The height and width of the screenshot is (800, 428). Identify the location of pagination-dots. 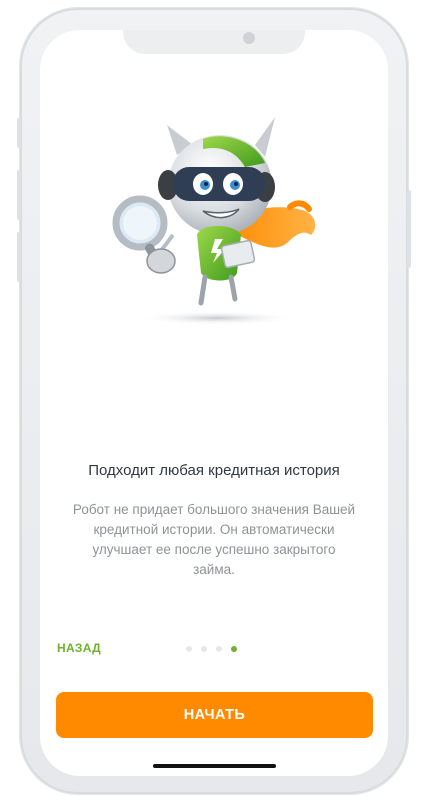
(211, 649).